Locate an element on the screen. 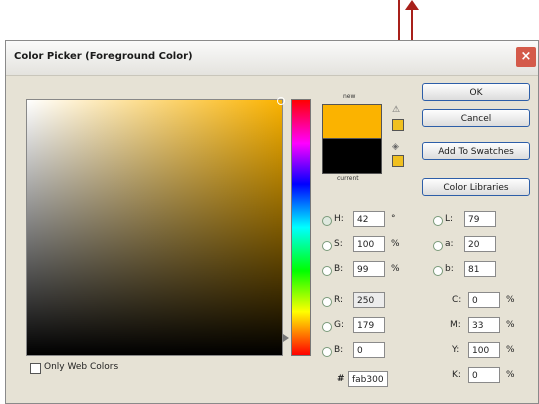 Image resolution: width=539 pixels, height=404 pixels. radio-brightness is located at coordinates (327, 271).